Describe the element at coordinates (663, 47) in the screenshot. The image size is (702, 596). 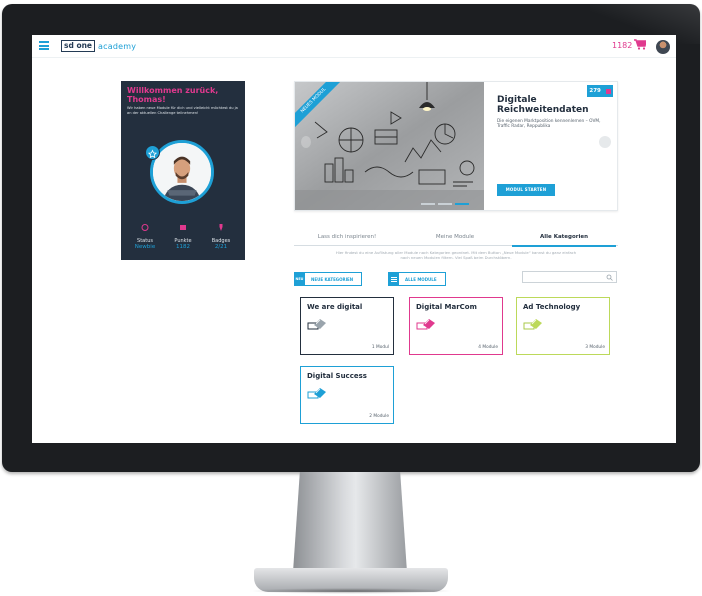
I see `user-avatar` at that location.